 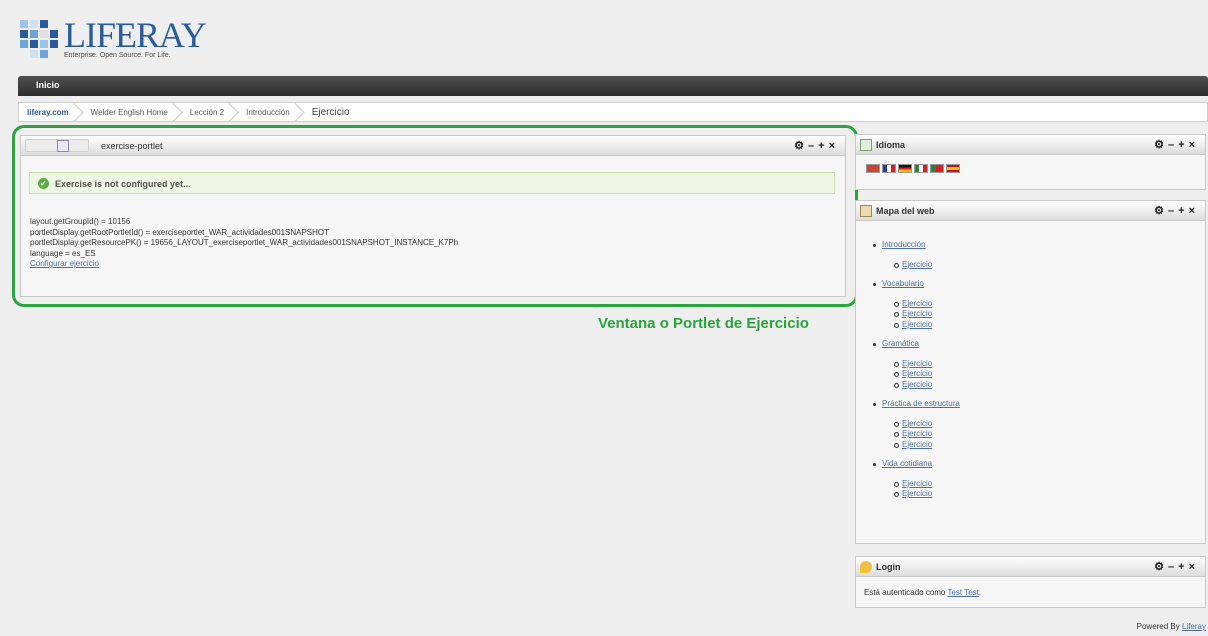 What do you see at coordinates (51, 112) in the screenshot?
I see `breadcrumb-item-liferay: liferay.com` at bounding box center [51, 112].